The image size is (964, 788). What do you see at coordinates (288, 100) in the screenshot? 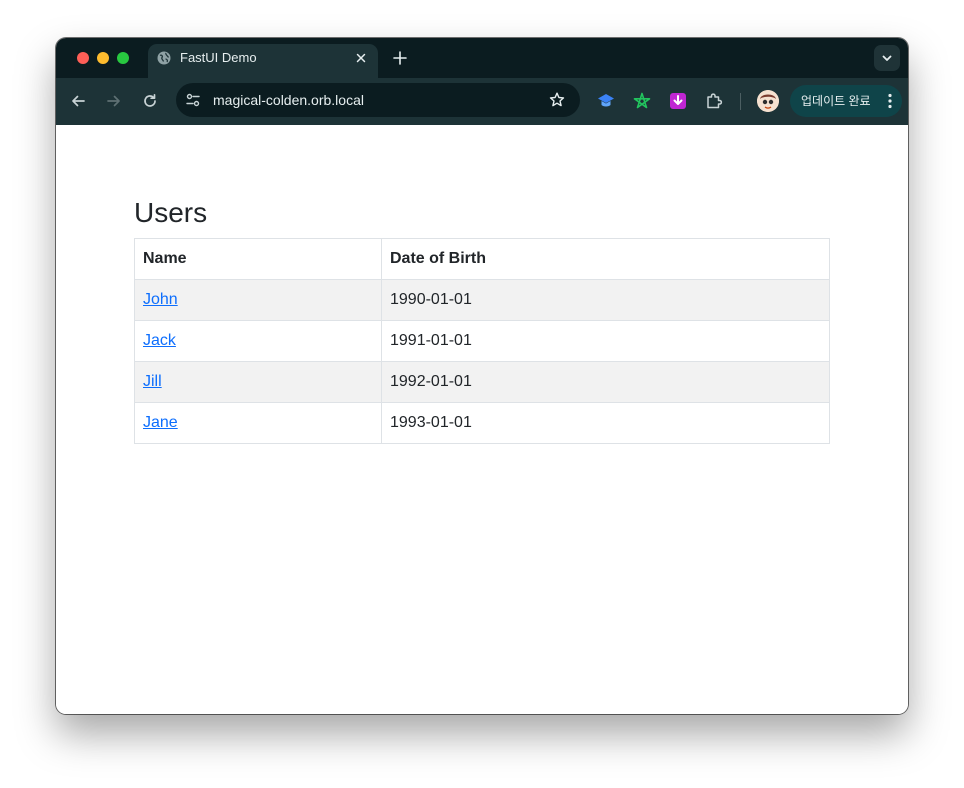
I see `url-text: magical-colden.orb.local` at bounding box center [288, 100].